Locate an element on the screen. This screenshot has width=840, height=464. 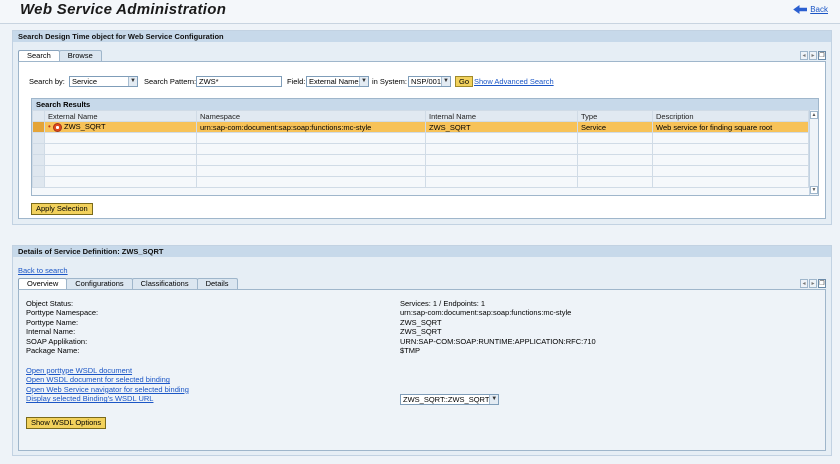
column-namespace: Namespace is located at coordinates (311, 116).